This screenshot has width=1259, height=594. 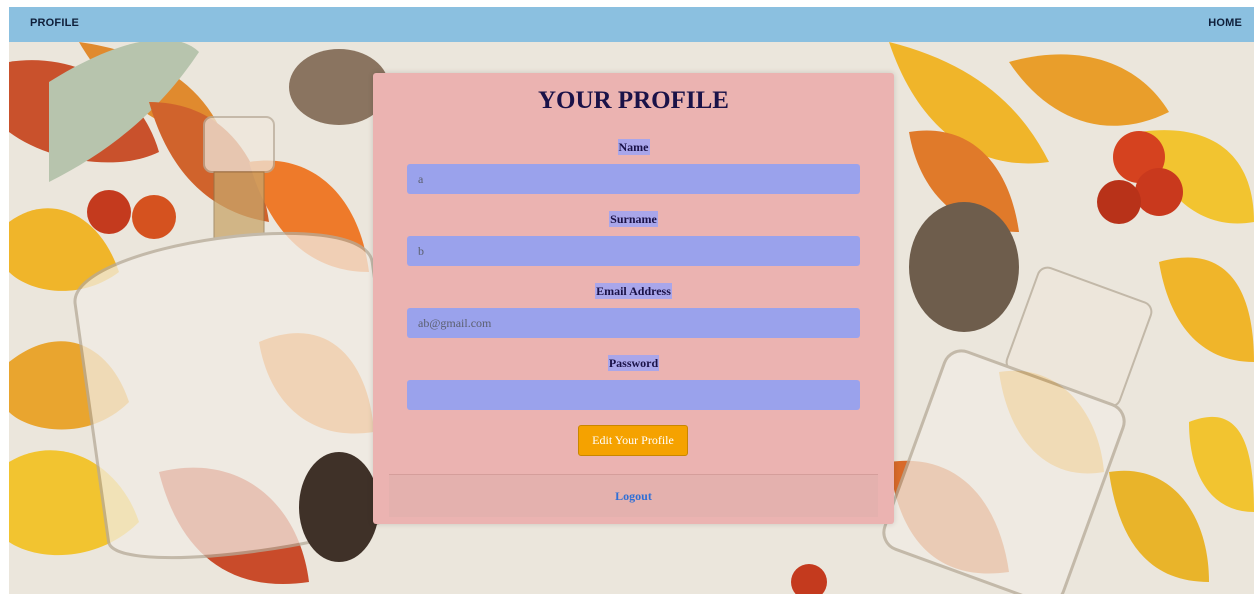 What do you see at coordinates (633, 100) in the screenshot?
I see `page-title: YOUR PROFILE` at bounding box center [633, 100].